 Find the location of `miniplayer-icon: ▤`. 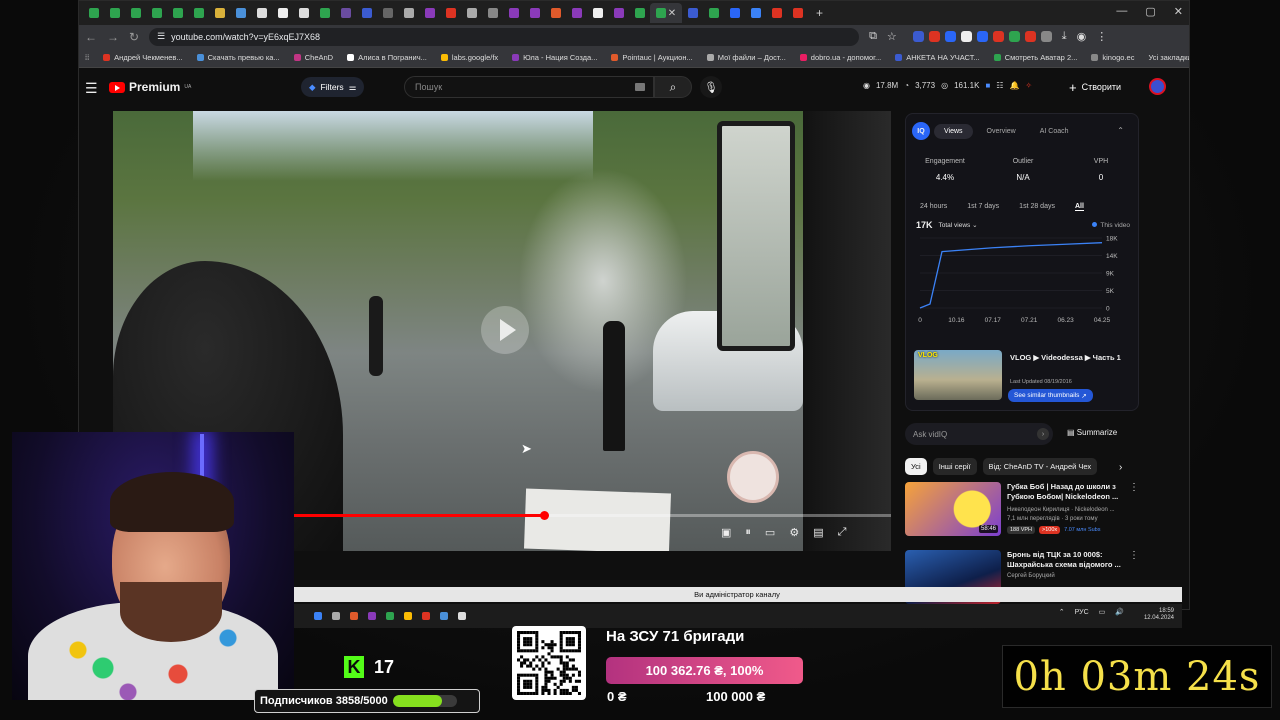

miniplayer-icon: ▤ is located at coordinates (818, 532).